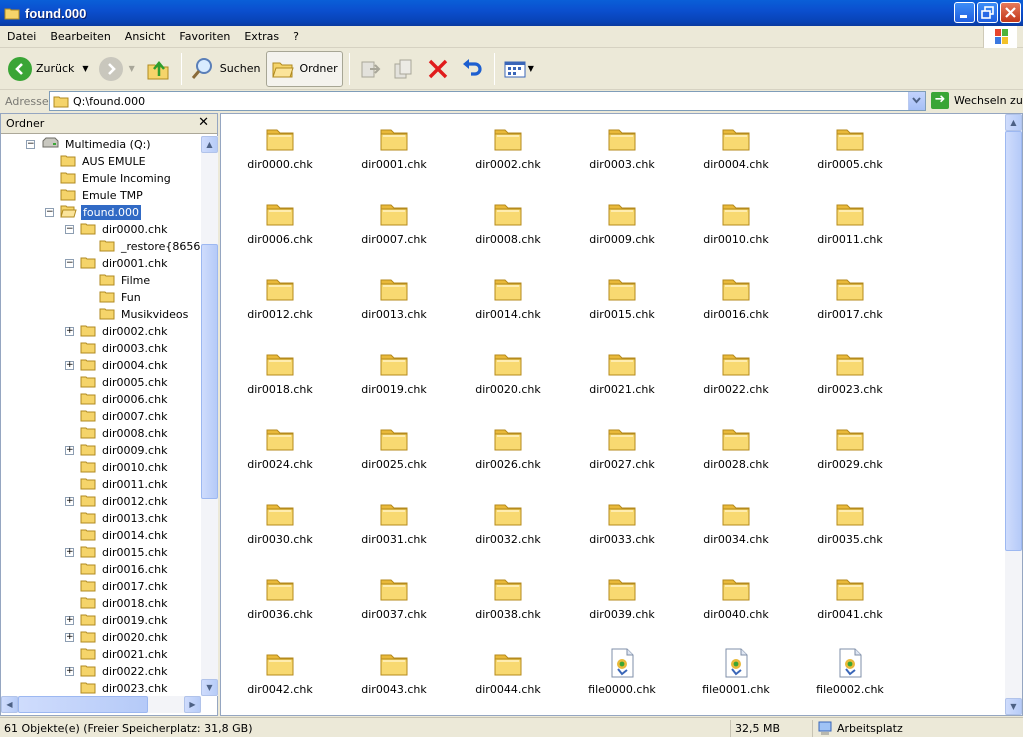 The width and height of the screenshot is (1023, 737). Describe the element at coordinates (145, 36) in the screenshot. I see `menu-ansicht: Ansicht` at that location.